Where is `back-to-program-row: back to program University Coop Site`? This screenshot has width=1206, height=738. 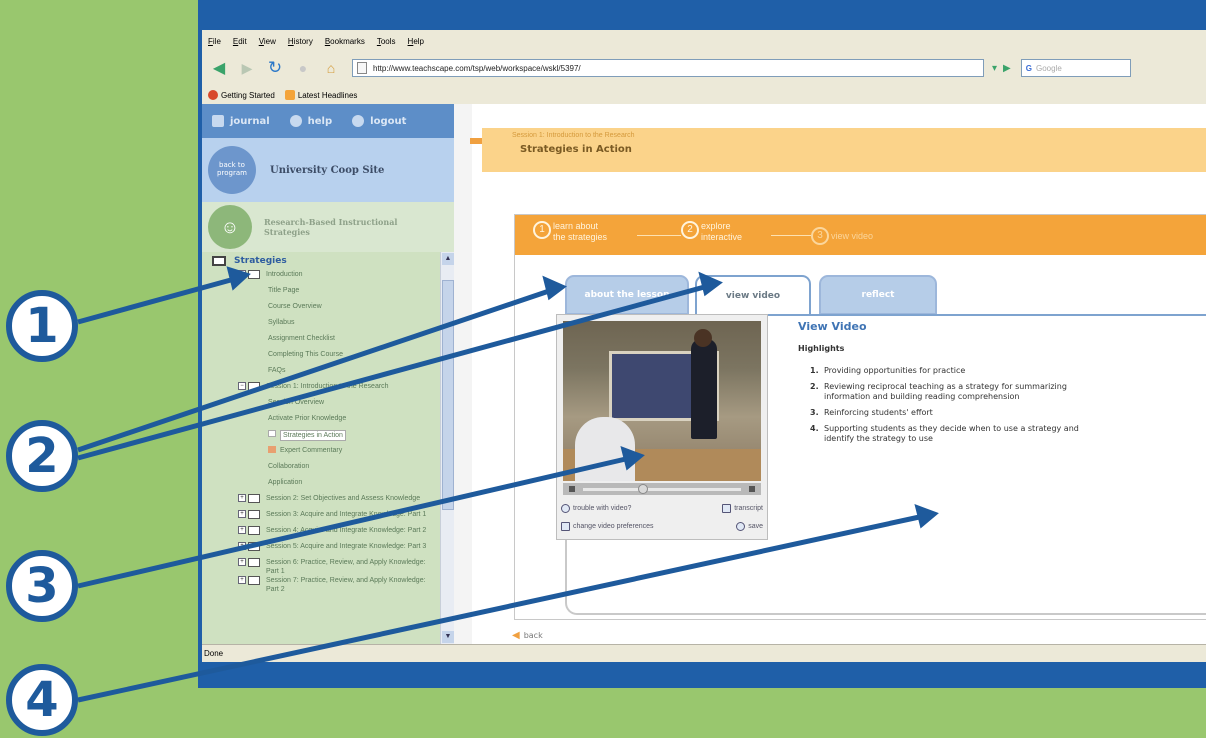
back-to-program-row: back to program University Coop Site is located at coordinates (328, 170).